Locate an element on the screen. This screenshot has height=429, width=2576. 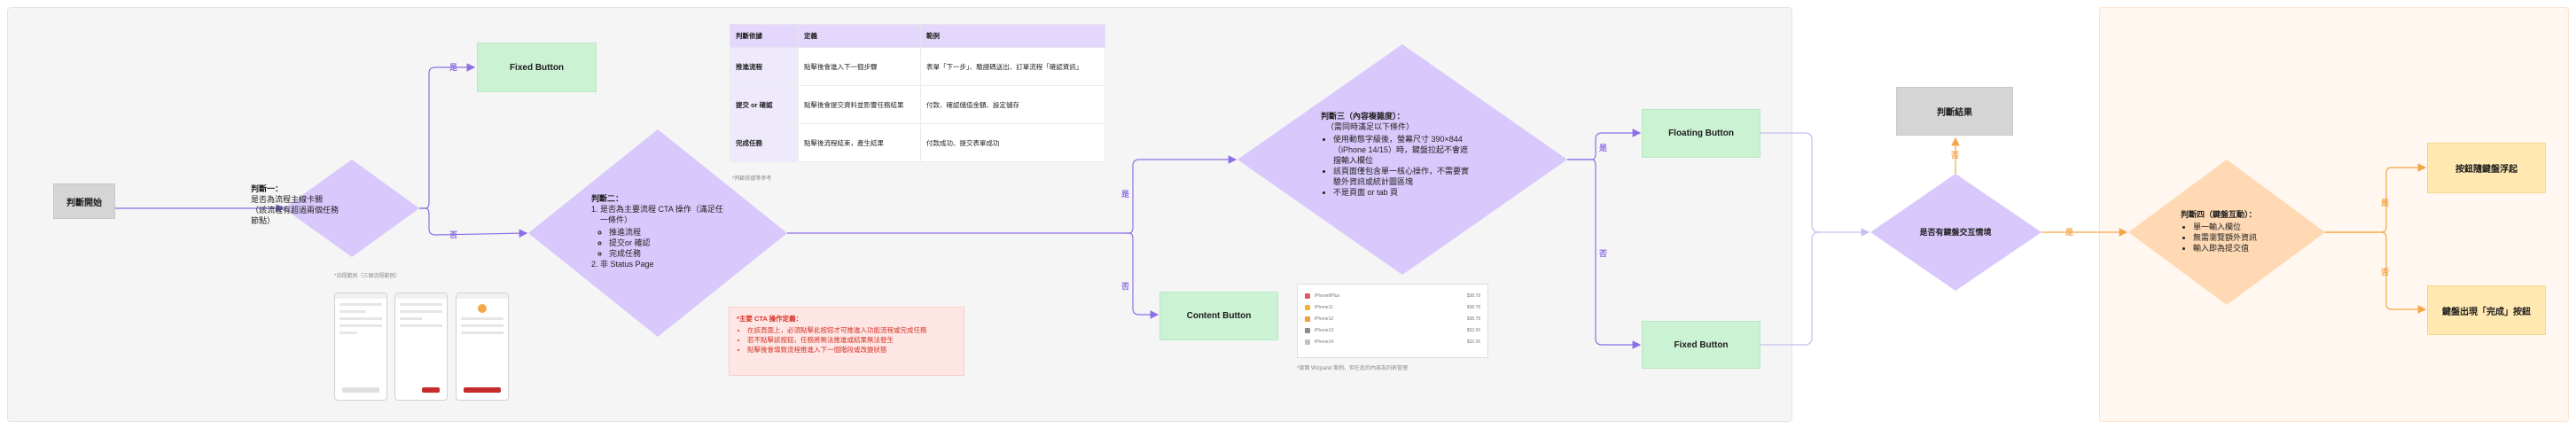
fixed-button-node-top: Fixed Button is located at coordinates (537, 67).